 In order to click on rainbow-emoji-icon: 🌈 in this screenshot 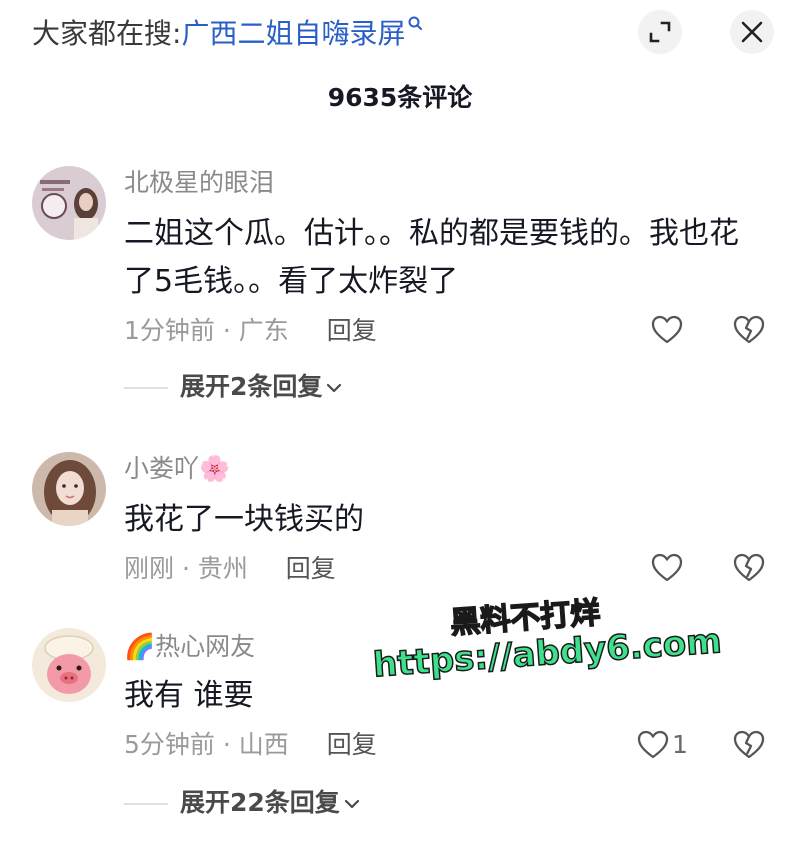, I will do `click(140, 646)`.